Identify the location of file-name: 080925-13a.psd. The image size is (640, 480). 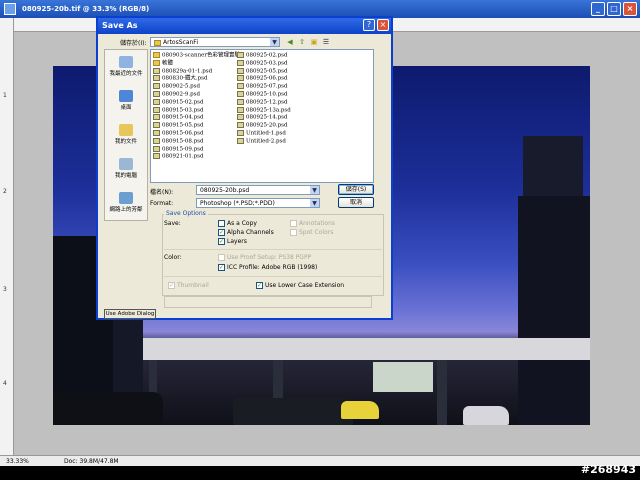
(268, 110).